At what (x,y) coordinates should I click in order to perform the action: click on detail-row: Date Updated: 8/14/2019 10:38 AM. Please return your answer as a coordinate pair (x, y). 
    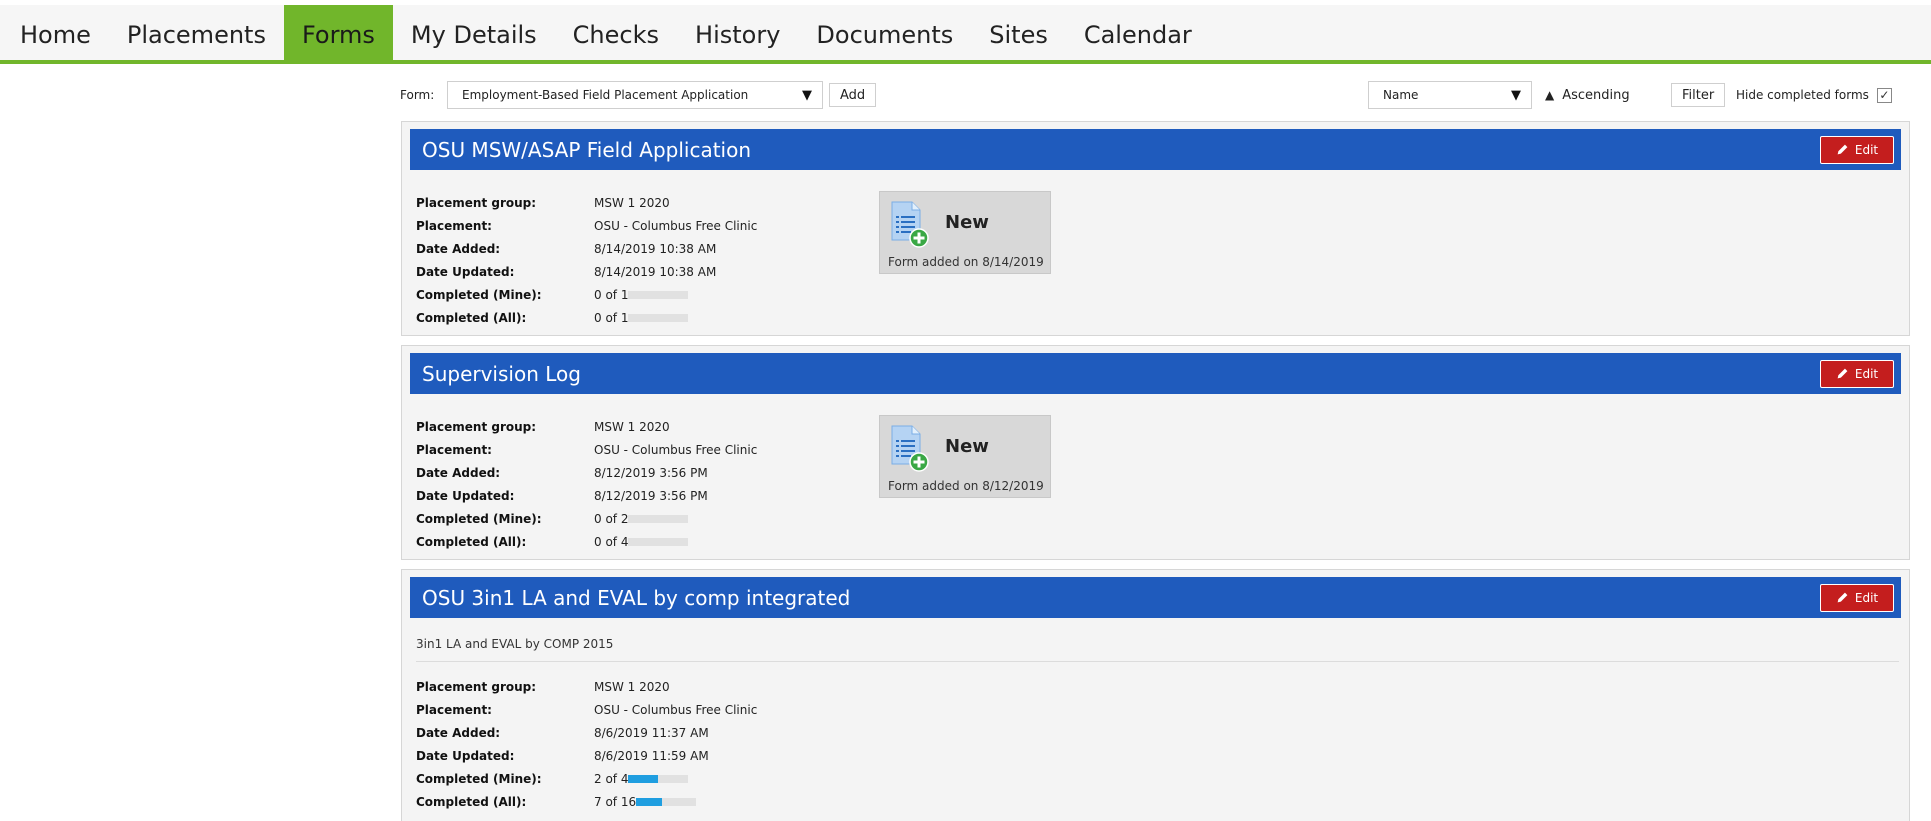
    Looking at the image, I should click on (586, 271).